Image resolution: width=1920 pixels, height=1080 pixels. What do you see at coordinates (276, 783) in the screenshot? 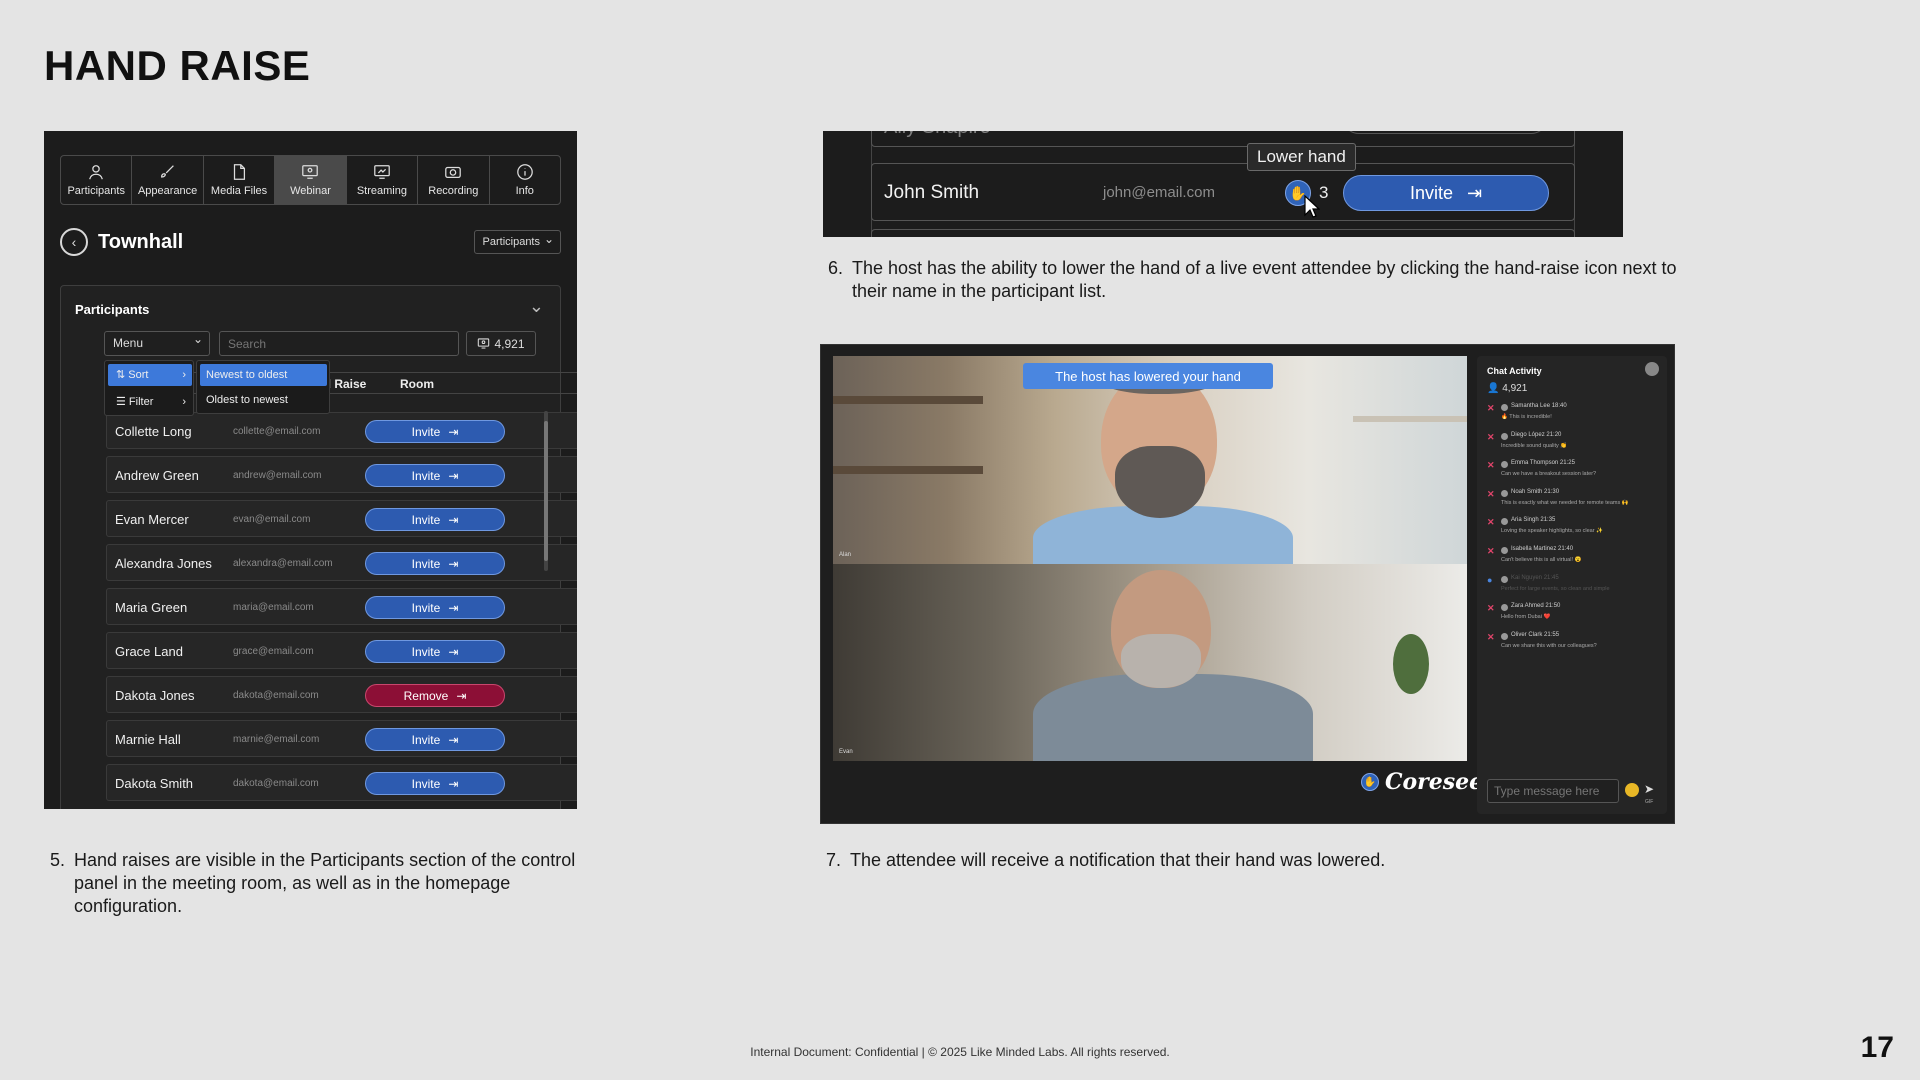
I see `participant-email: dakota@email.com` at bounding box center [276, 783].